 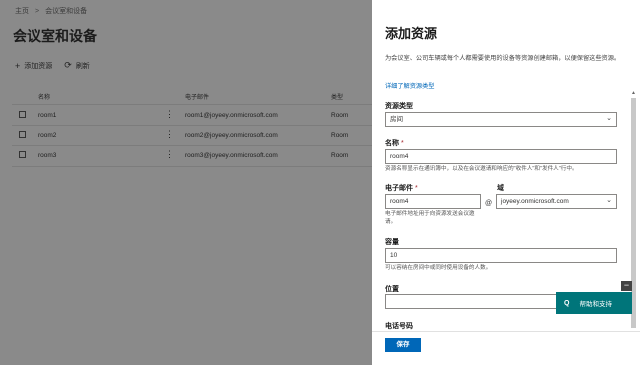 What do you see at coordinates (481, 169) in the screenshot?
I see `name-hint: 资源名称显示在通讯簿中，以及在会议邀请和响应的"收件人"和"发件人"行中。` at bounding box center [481, 169].